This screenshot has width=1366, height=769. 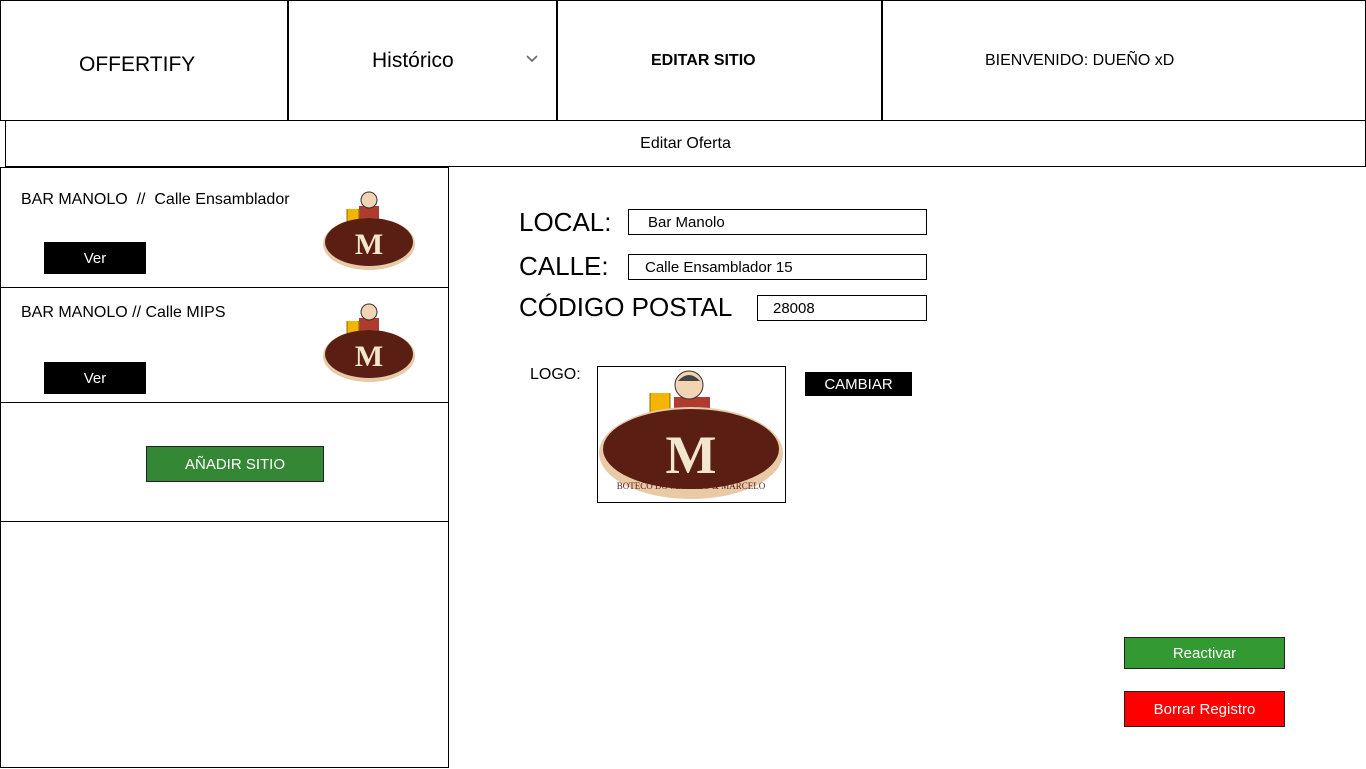 I want to click on site-card: BAR MANOLO // Calle MIPS Ver M, so click(x=224, y=345).